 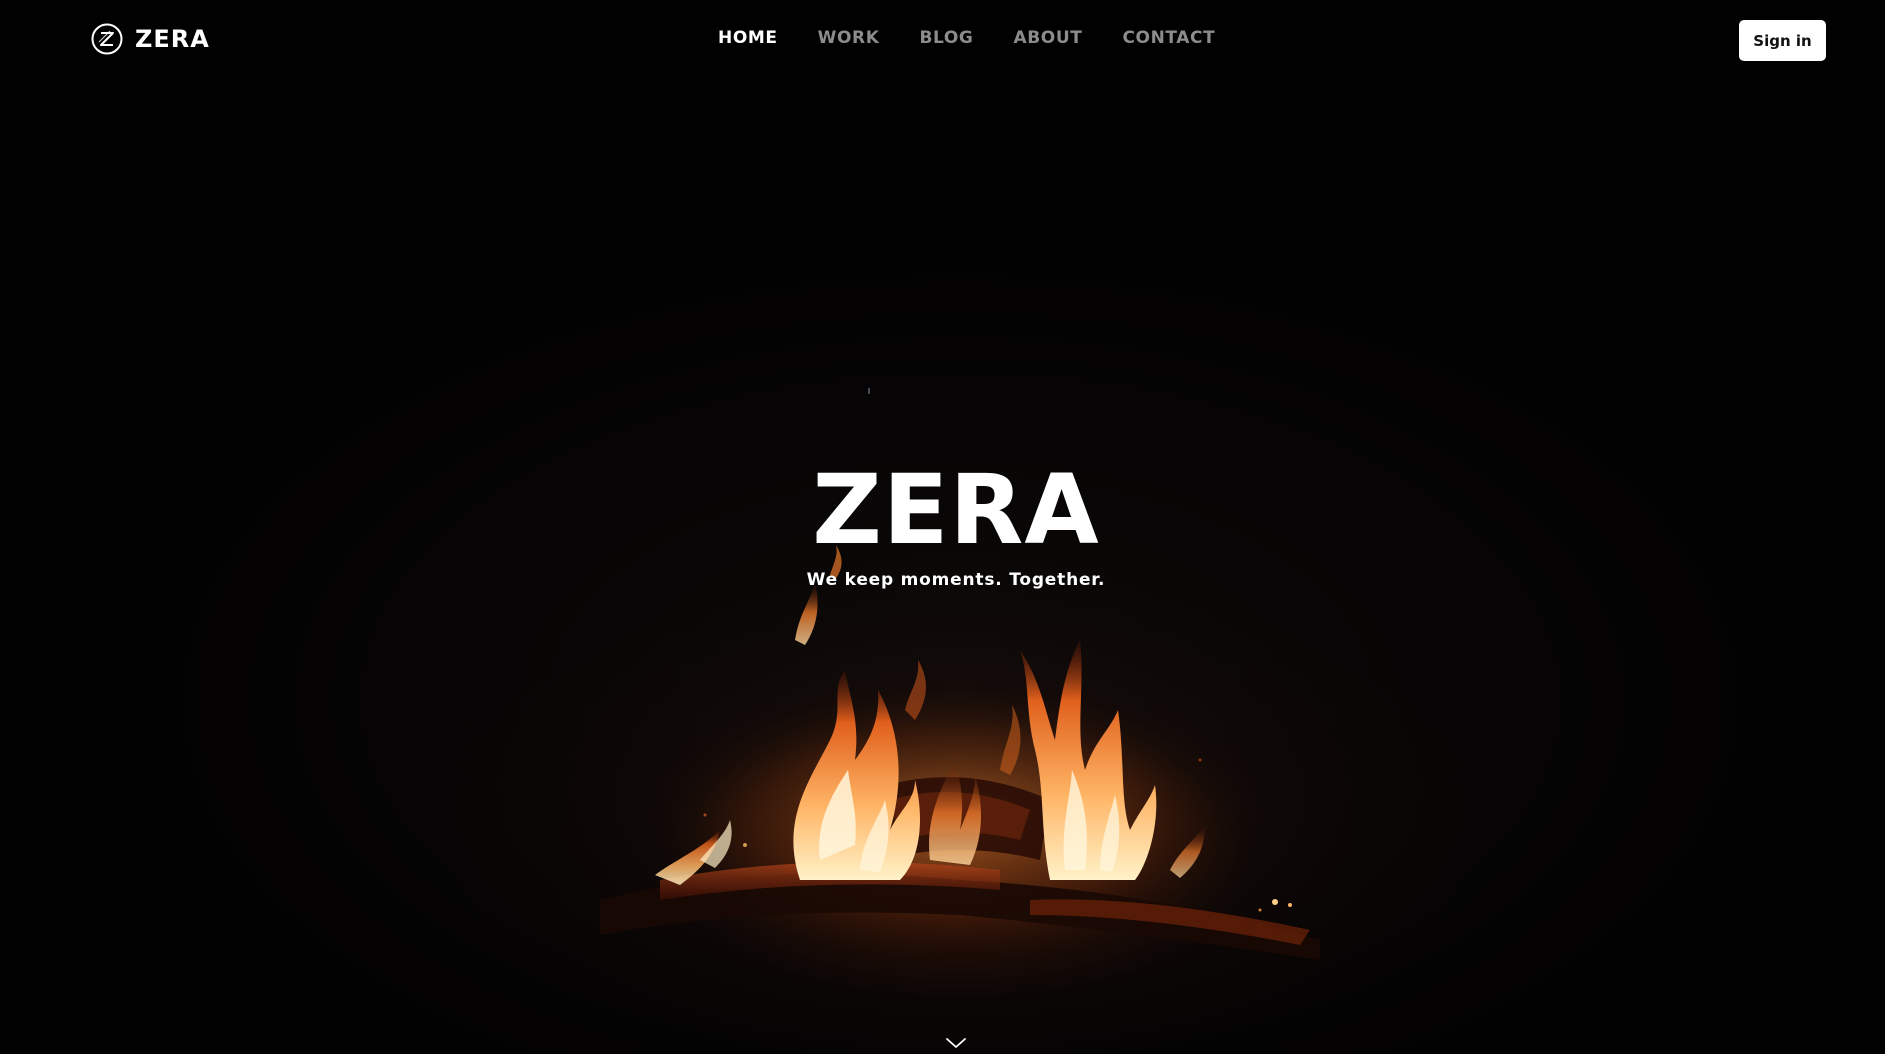 What do you see at coordinates (748, 38) in the screenshot?
I see `nav-home: HOME` at bounding box center [748, 38].